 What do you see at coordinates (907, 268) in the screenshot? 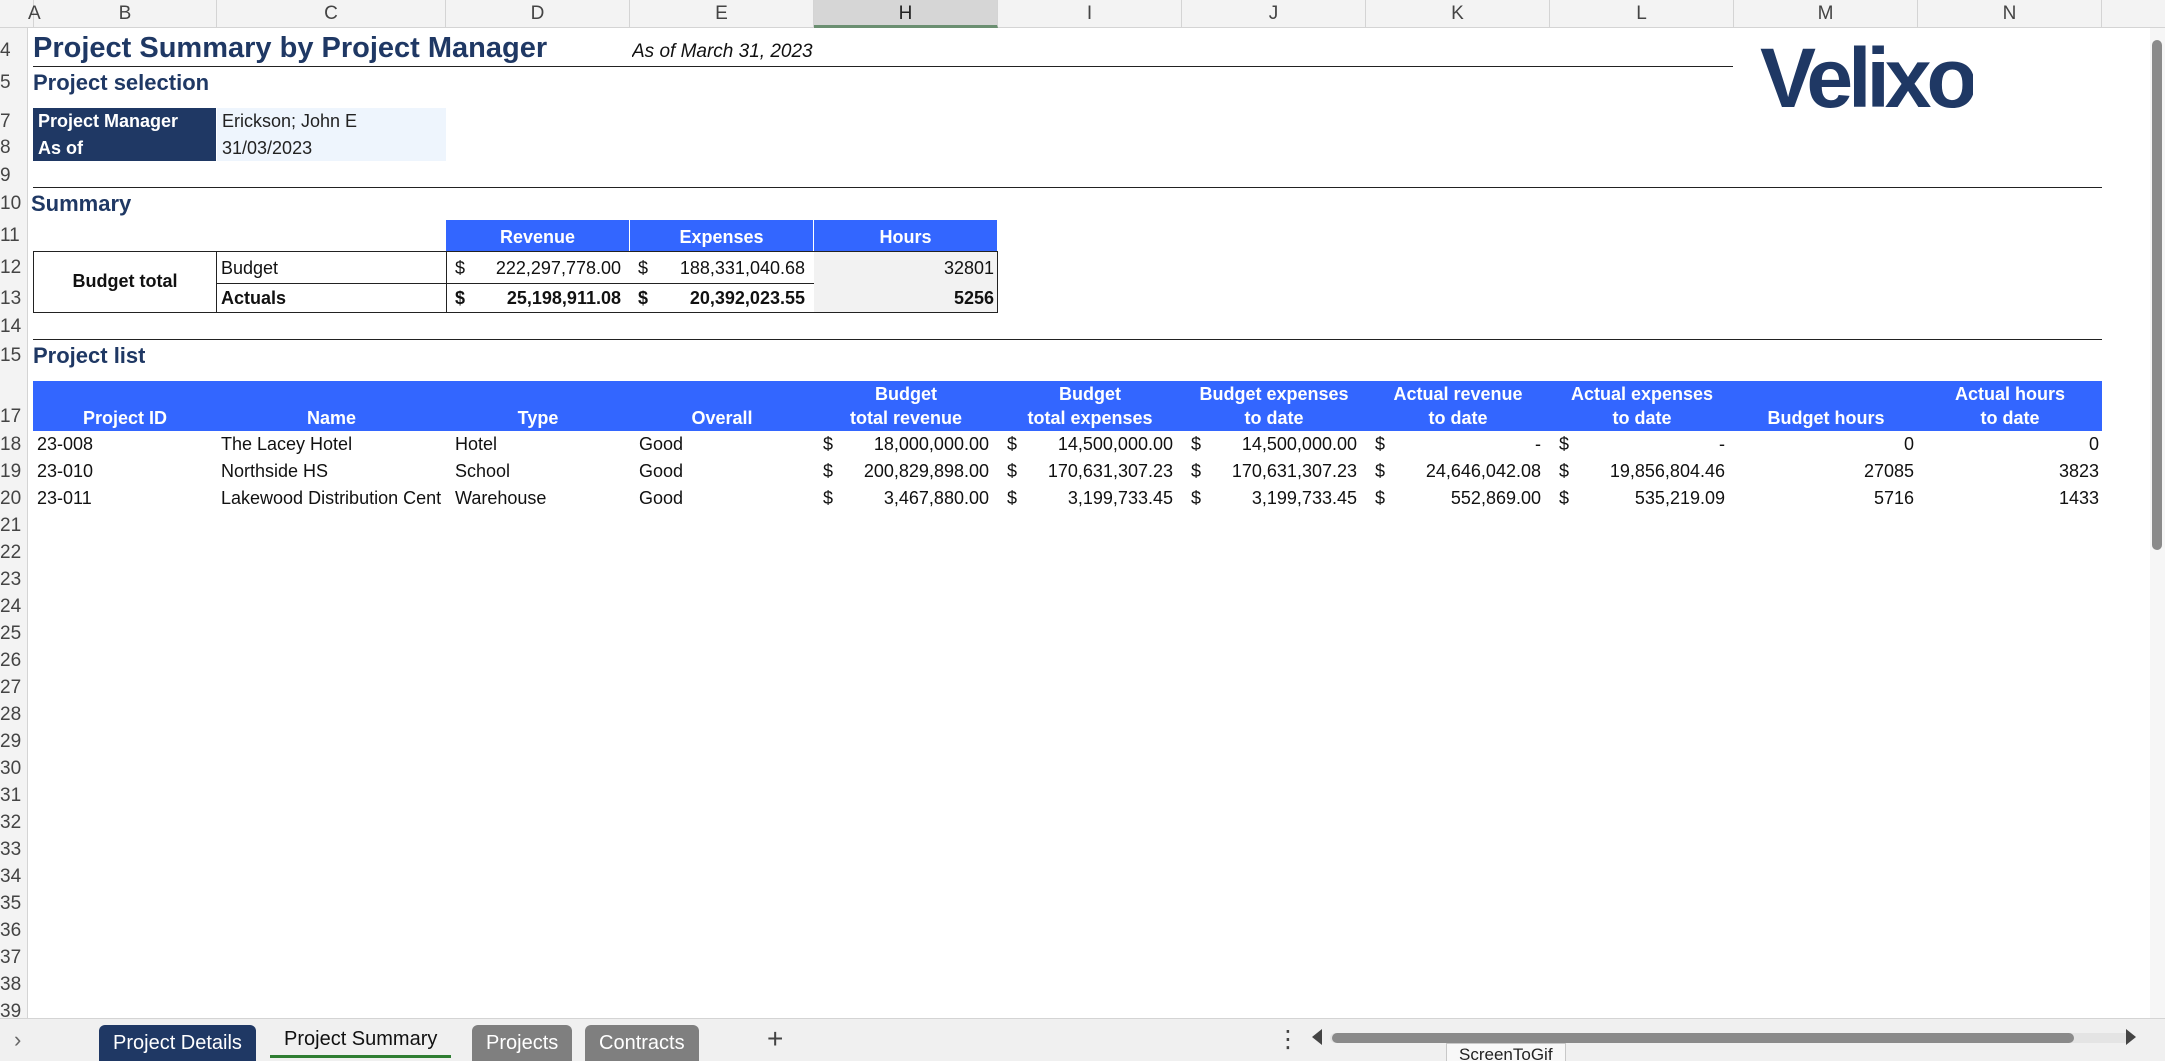
I see `budget-hours-value: 32801` at bounding box center [907, 268].